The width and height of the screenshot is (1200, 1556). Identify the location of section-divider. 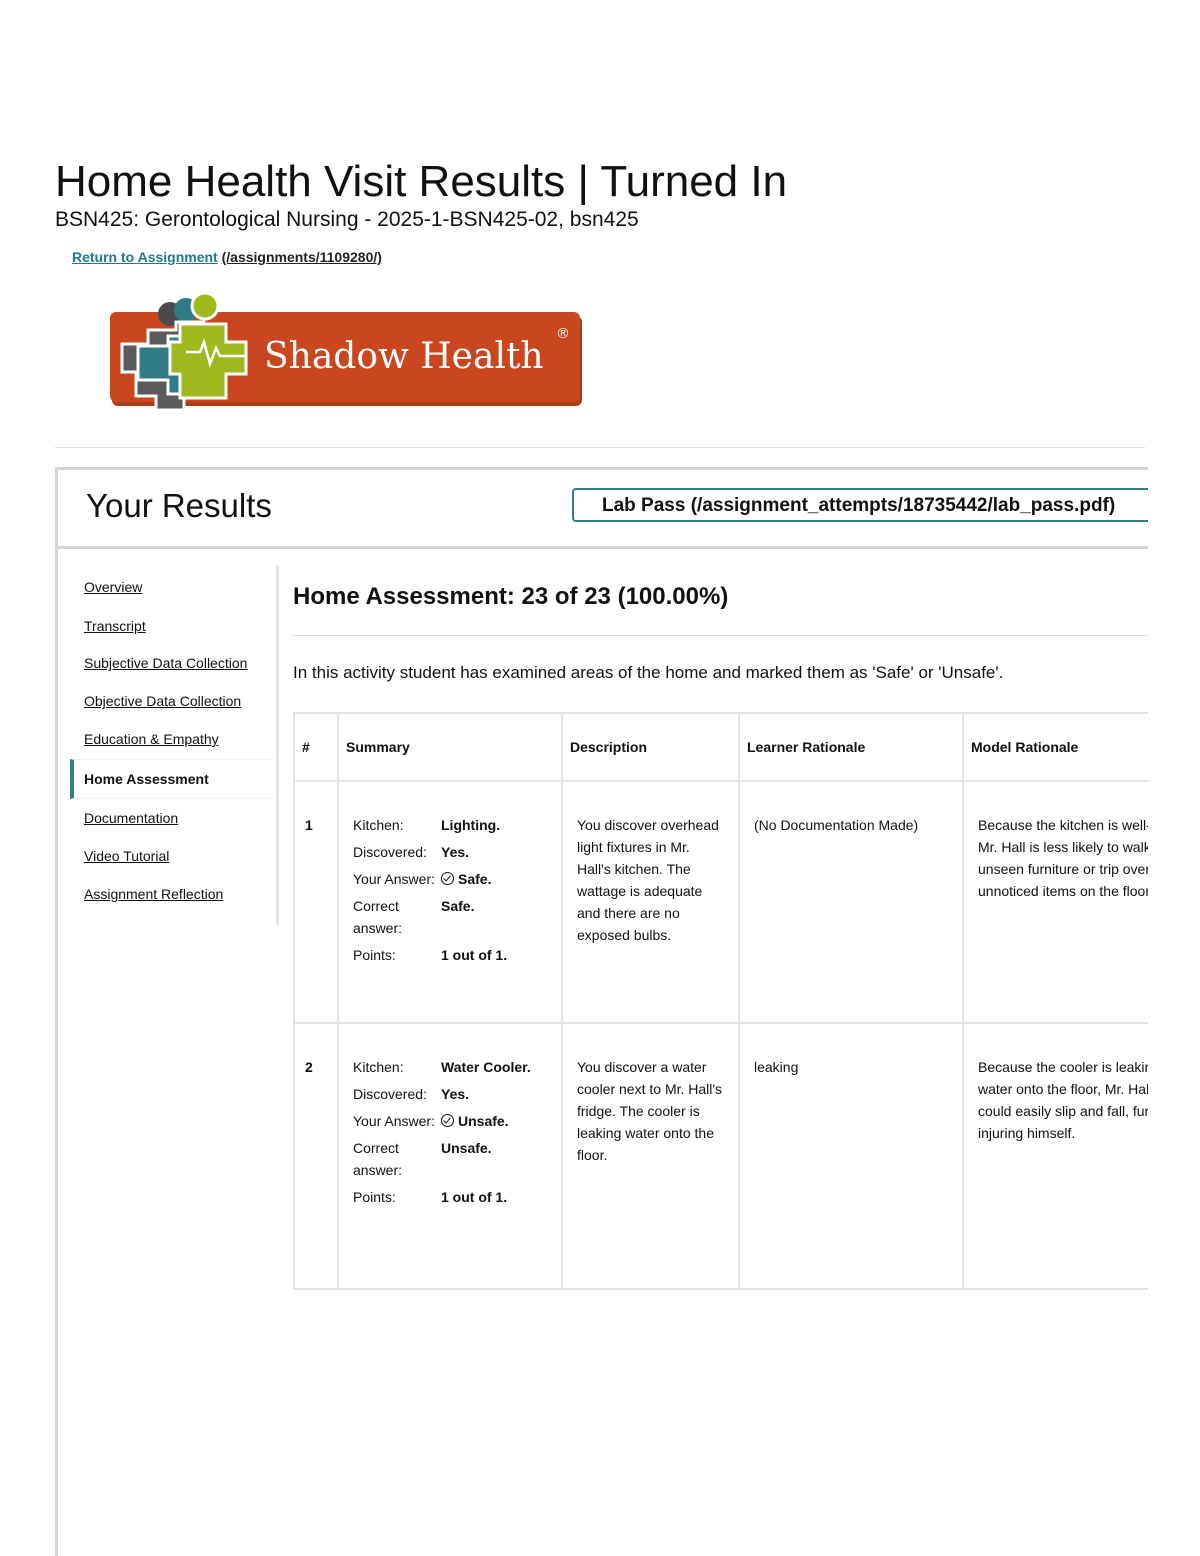
(720, 635).